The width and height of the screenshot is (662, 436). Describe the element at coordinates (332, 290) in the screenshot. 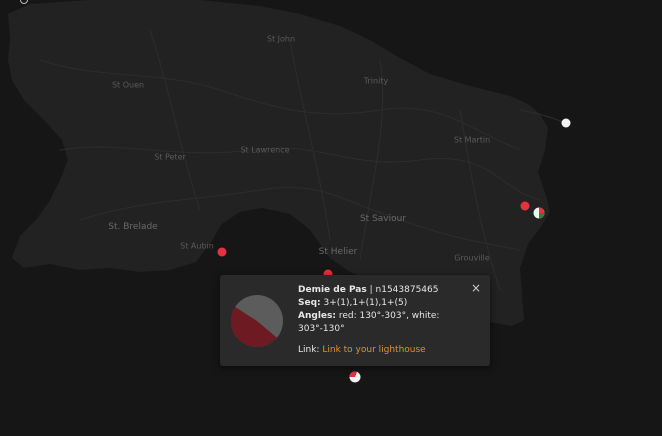

I see `lighthouse-name: Demie de Pas` at that location.